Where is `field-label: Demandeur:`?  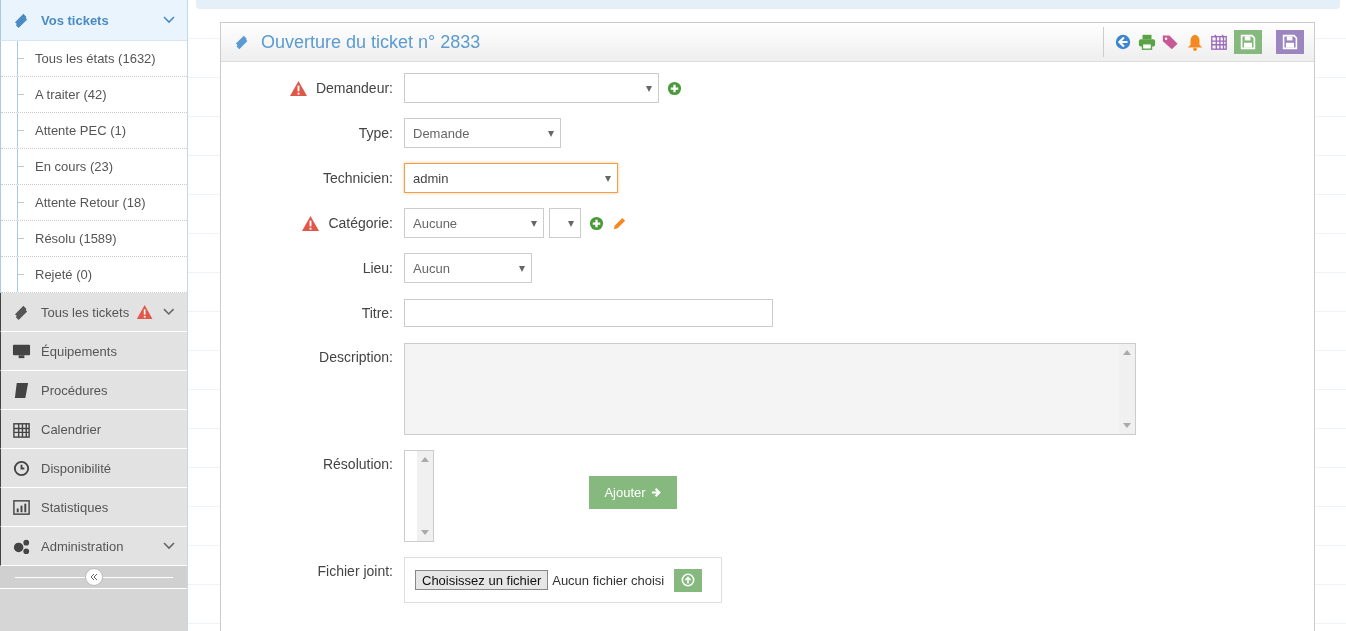 field-label: Demandeur: is located at coordinates (354, 88).